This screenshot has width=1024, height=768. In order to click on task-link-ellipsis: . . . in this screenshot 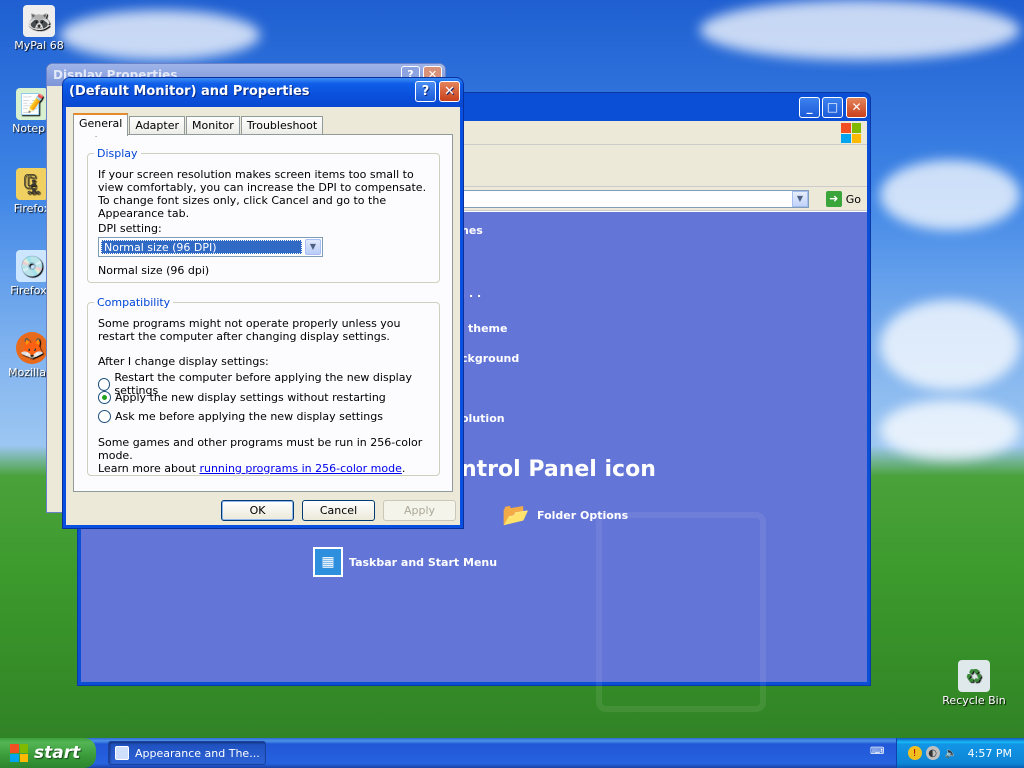, I will do `click(471, 293)`.